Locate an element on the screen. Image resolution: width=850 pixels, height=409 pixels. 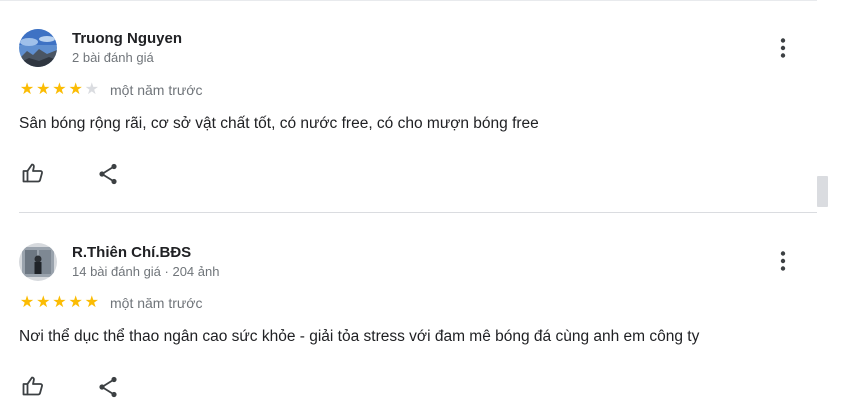
star-empty-icon: ★ is located at coordinates (92, 89).